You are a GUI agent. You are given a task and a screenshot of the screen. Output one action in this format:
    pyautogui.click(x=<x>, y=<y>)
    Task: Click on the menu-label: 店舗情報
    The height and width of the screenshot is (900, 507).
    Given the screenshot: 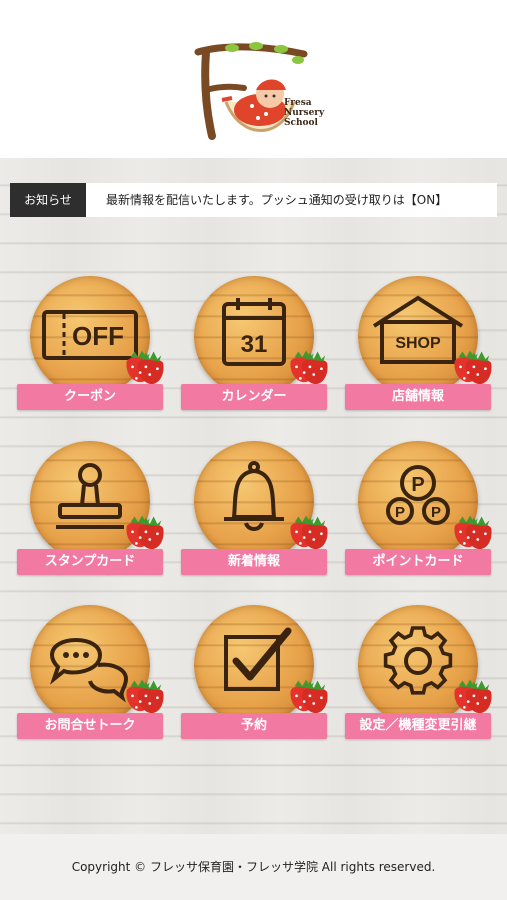 What is the action you would take?
    pyautogui.click(x=418, y=397)
    